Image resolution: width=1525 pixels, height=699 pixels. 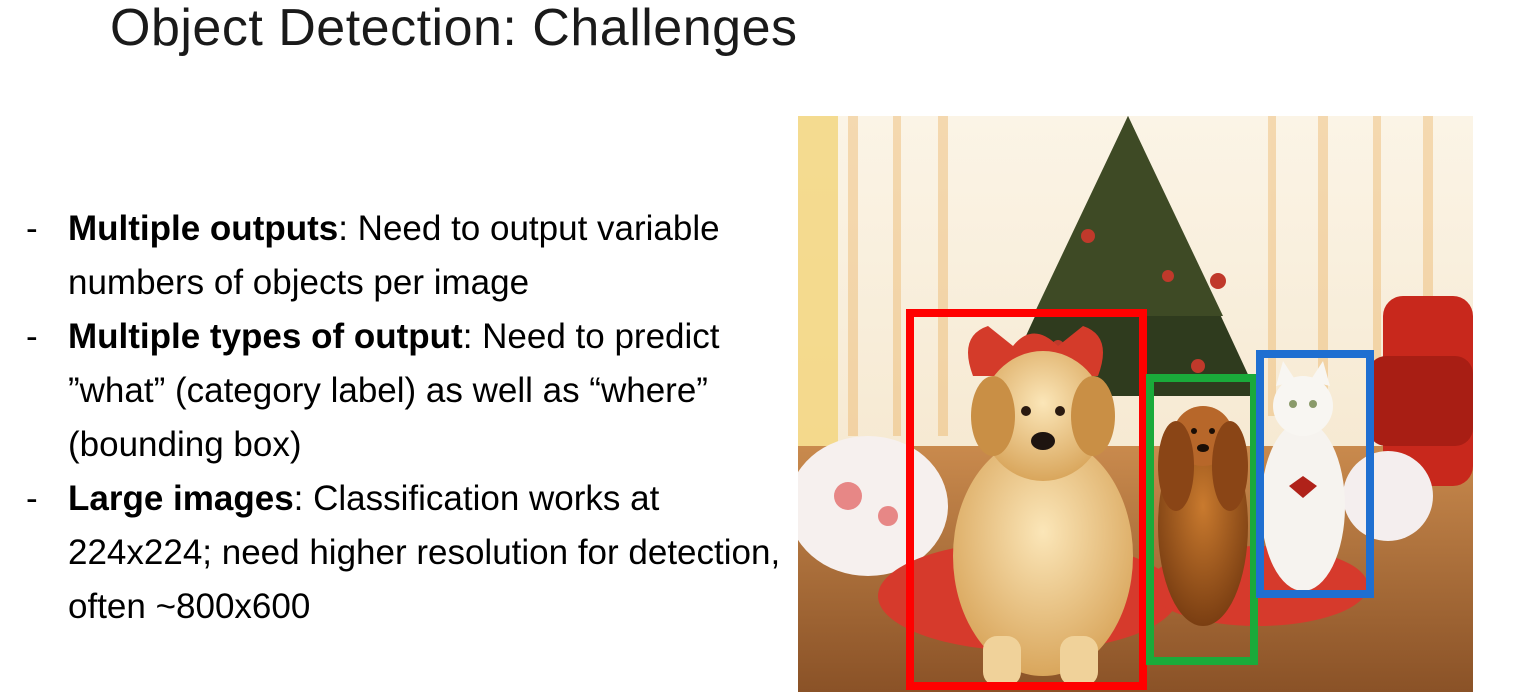 I want to click on slide-title: Object Detection: Challenges, so click(x=454, y=28).